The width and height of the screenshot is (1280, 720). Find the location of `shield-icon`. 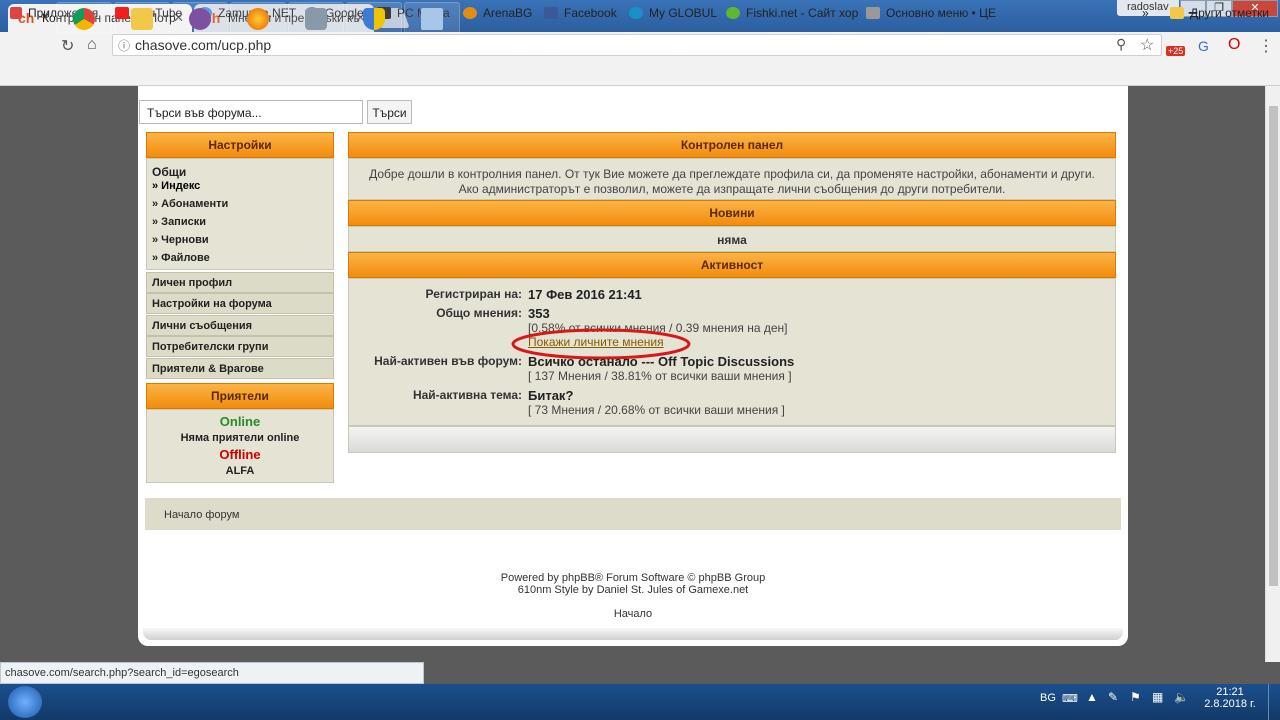

shield-icon is located at coordinates (374, 19).